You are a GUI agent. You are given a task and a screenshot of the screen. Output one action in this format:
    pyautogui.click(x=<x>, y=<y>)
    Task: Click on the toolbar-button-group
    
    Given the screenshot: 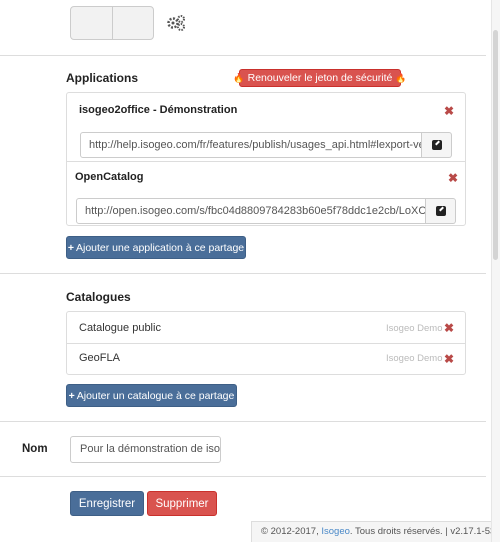 What is the action you would take?
    pyautogui.click(x=127, y=23)
    